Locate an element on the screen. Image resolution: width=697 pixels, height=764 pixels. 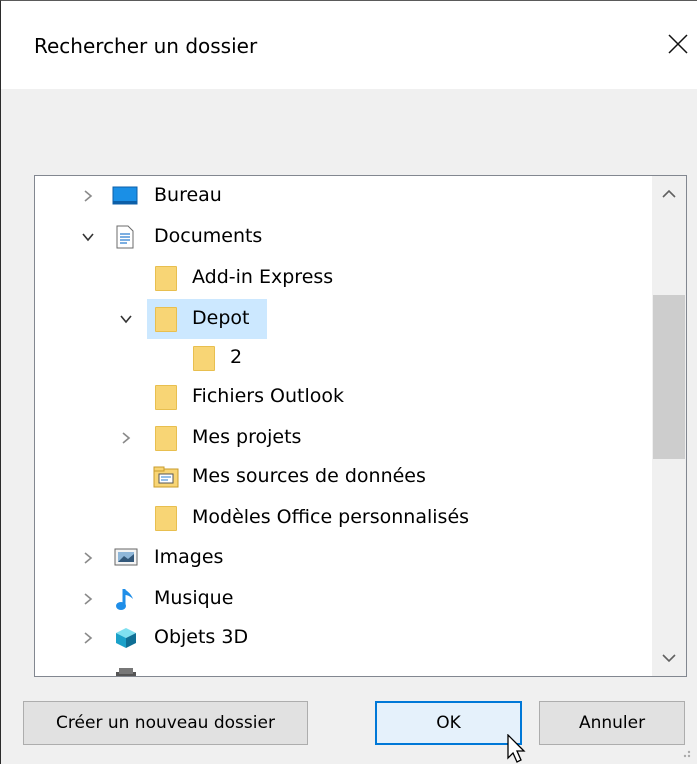
tree-item-label: Depot is located at coordinates (221, 318).